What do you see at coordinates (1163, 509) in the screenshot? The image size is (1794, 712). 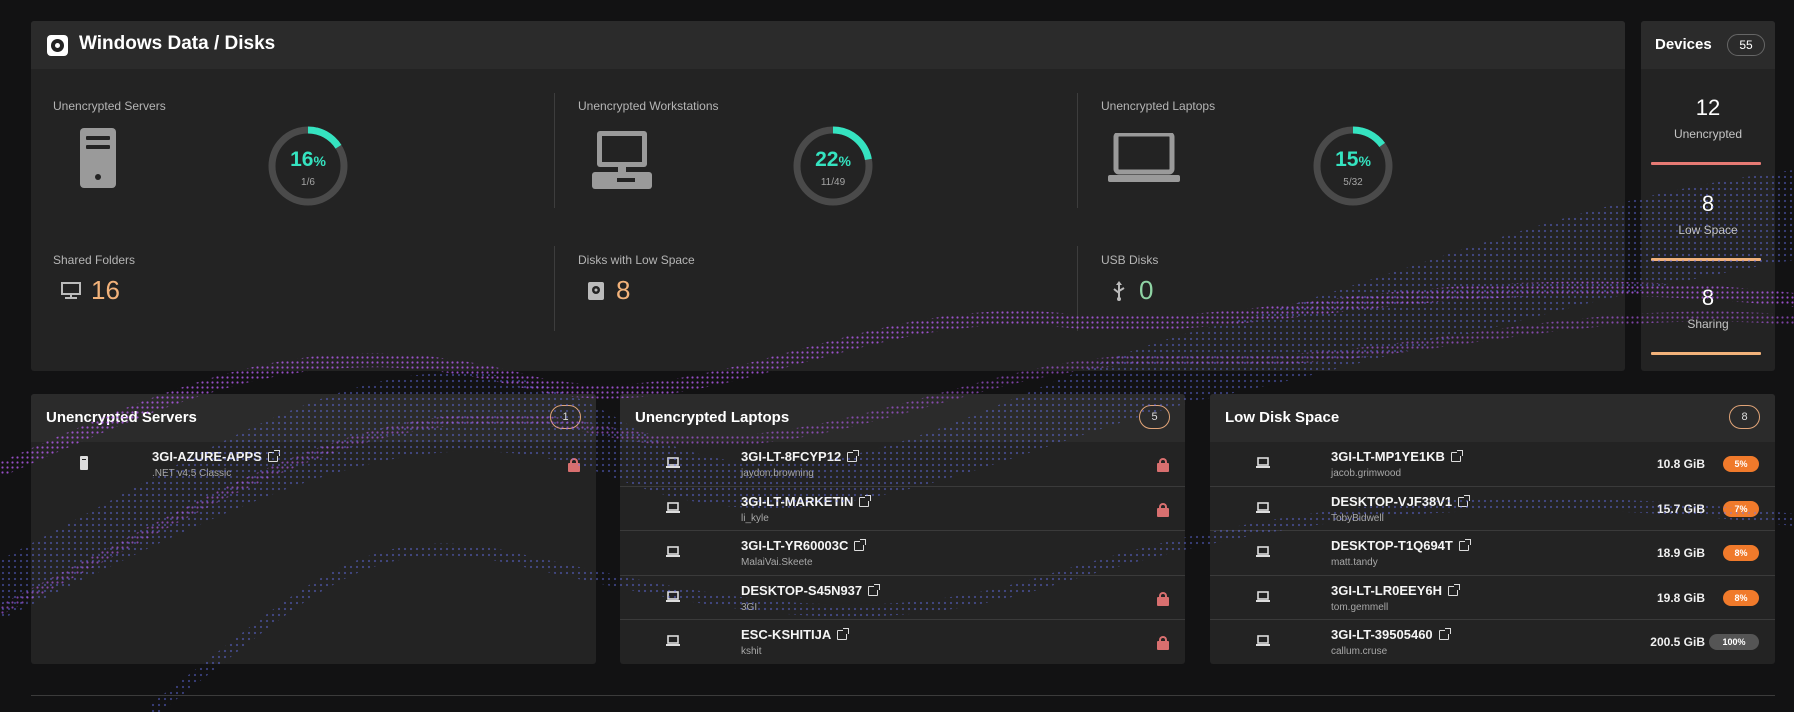 I see `lock-icon` at bounding box center [1163, 509].